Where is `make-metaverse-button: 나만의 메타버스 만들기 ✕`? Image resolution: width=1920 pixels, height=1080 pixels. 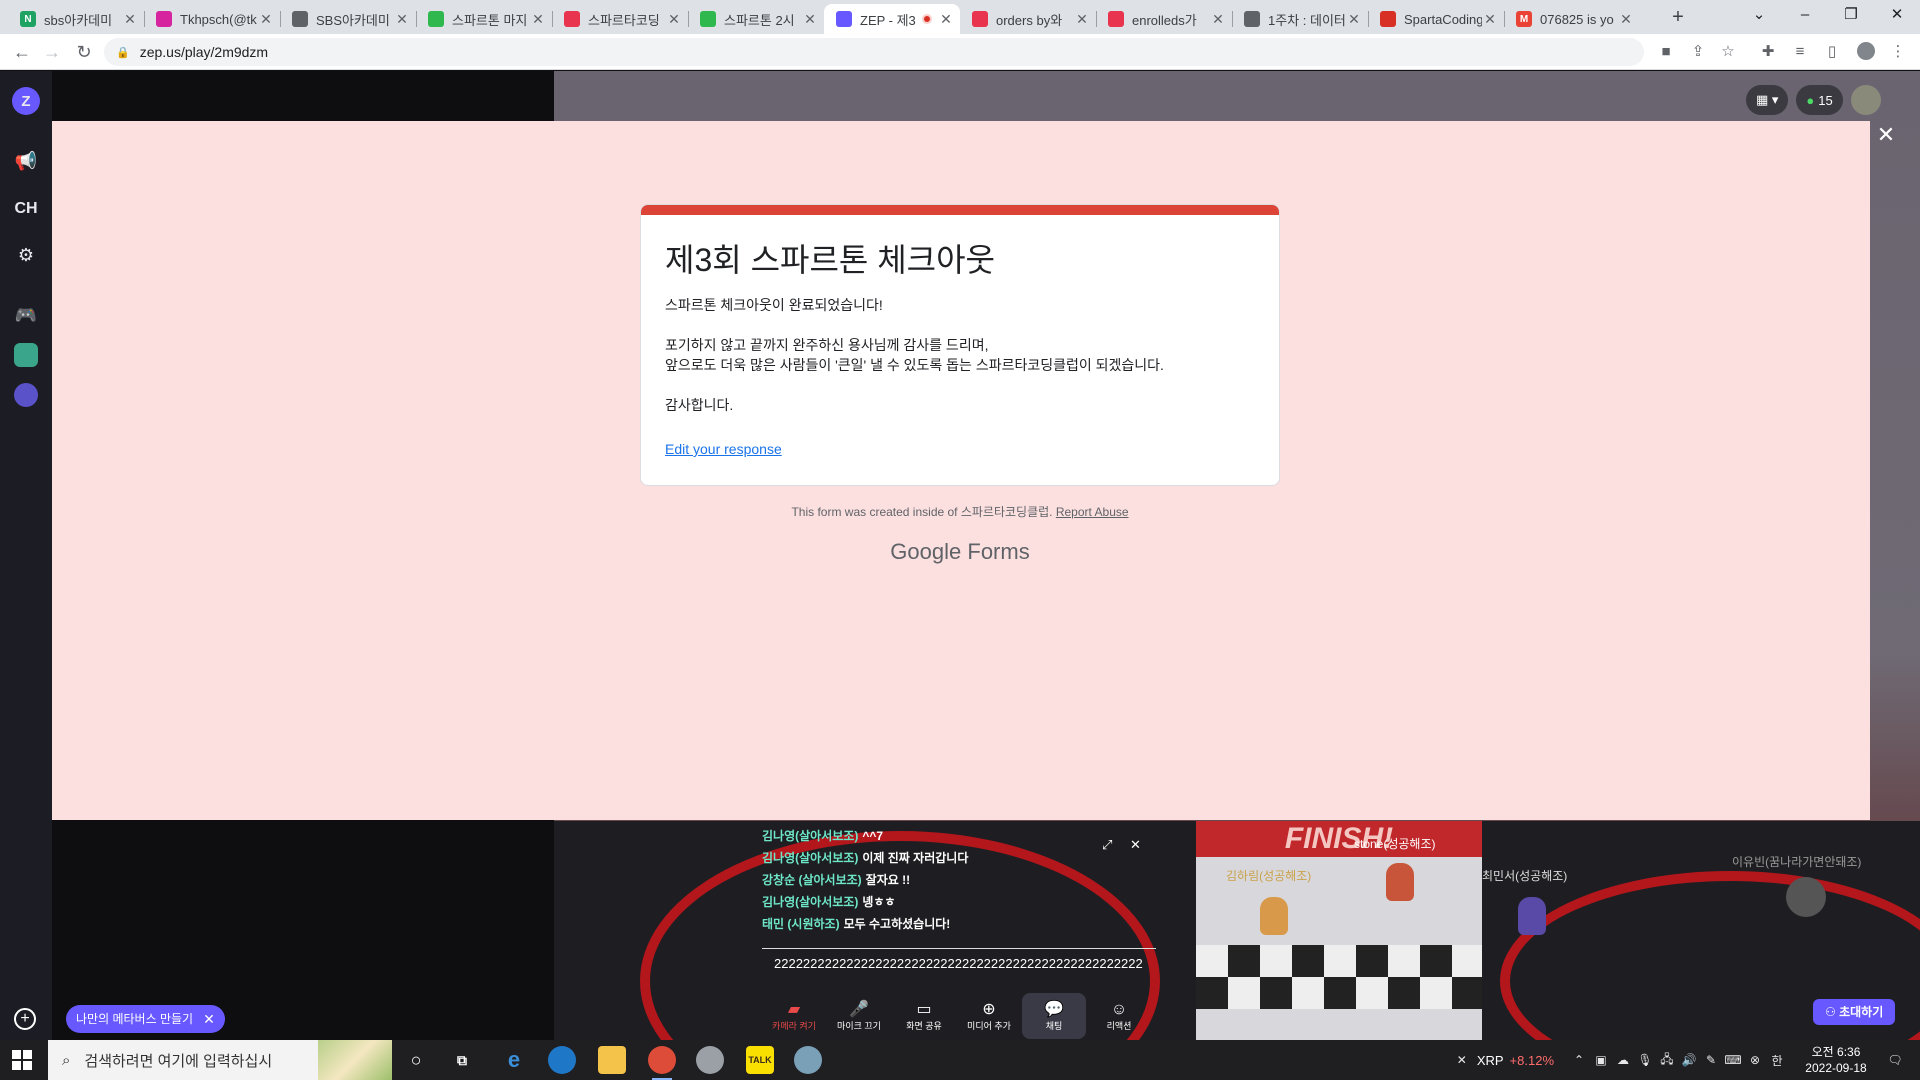 make-metaverse-button: 나만의 메타버스 만들기 ✕ is located at coordinates (145, 1019).